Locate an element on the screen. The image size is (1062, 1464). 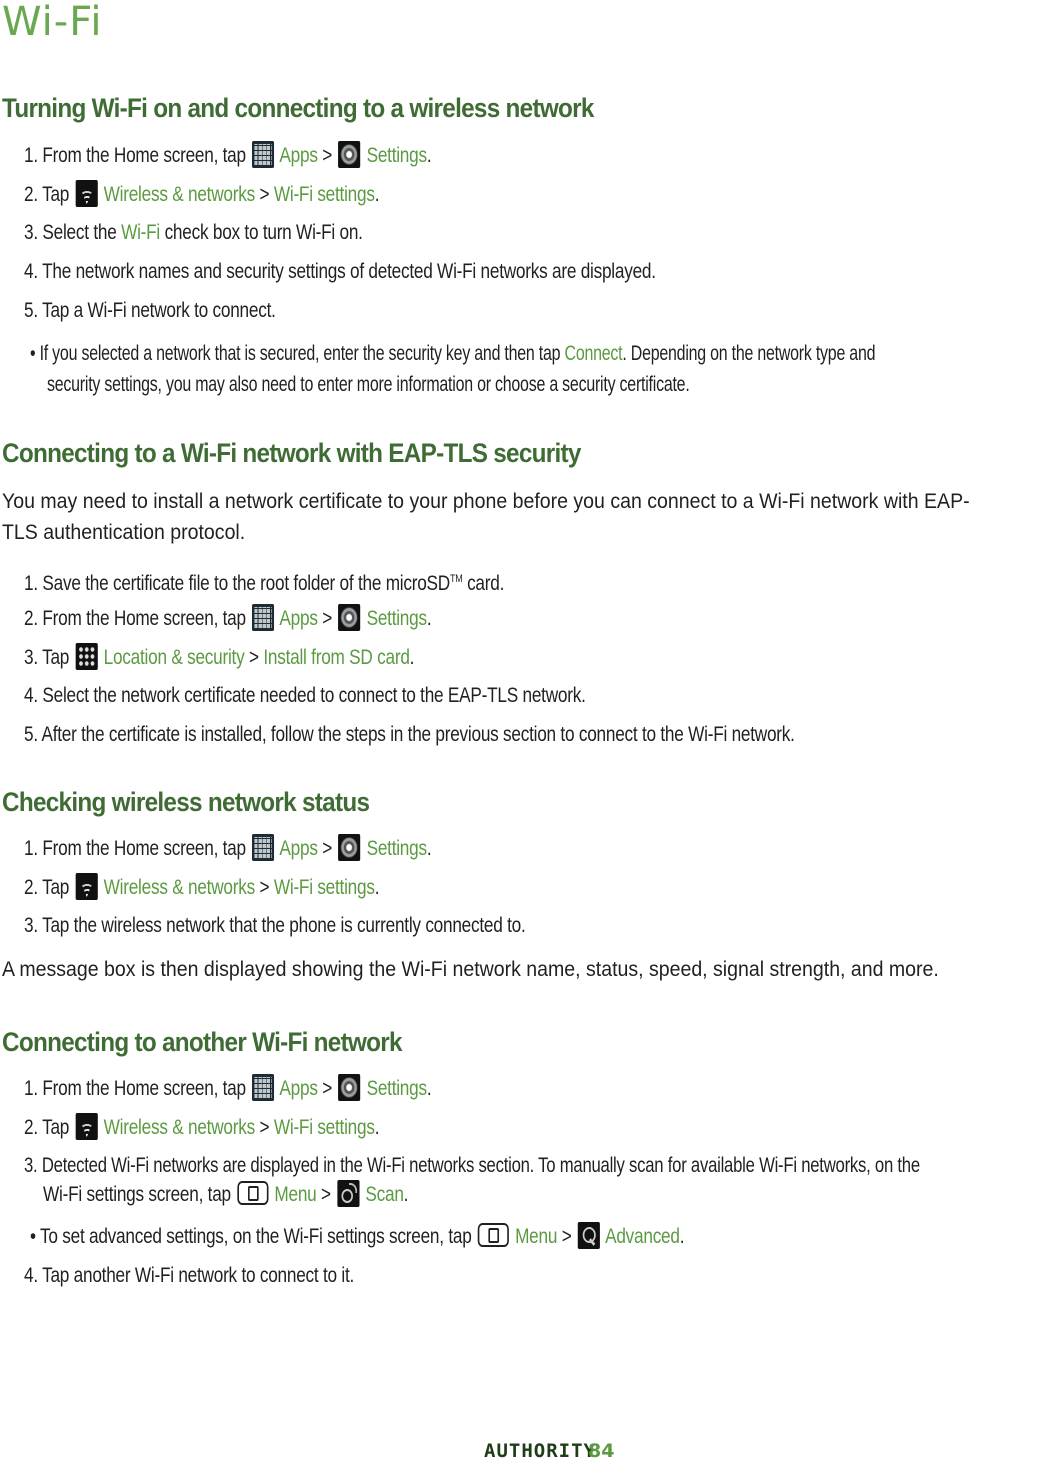
wifi-checkbox-link: Wi-Fi is located at coordinates (140, 232).